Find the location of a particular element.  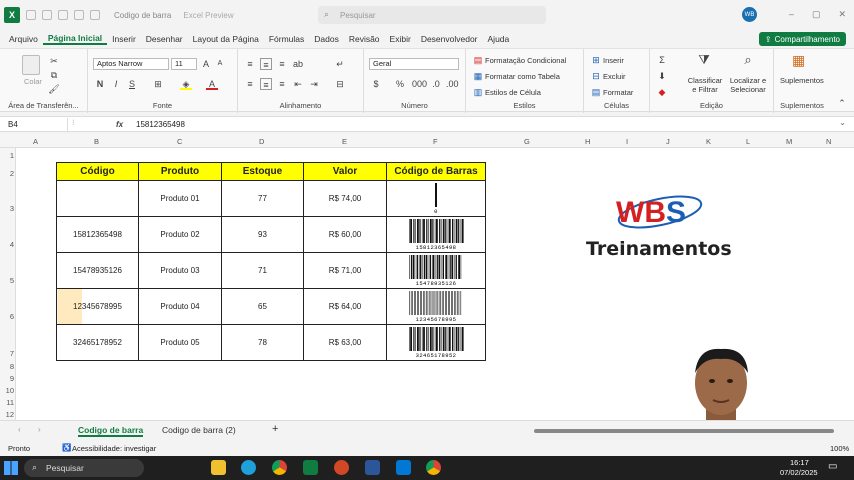

number-format-select: Geral is located at coordinates (414, 64).